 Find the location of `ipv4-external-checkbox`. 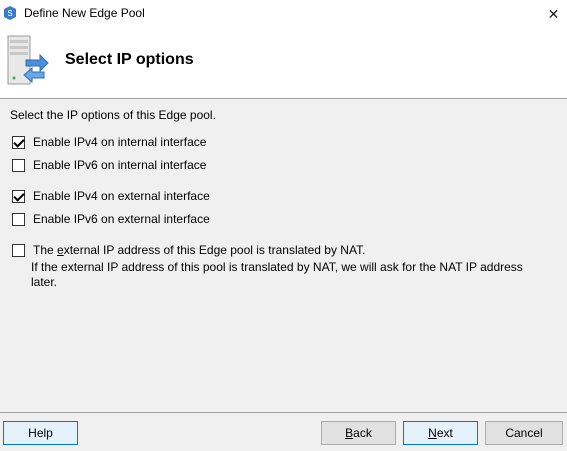

ipv4-external-checkbox is located at coordinates (18, 196).